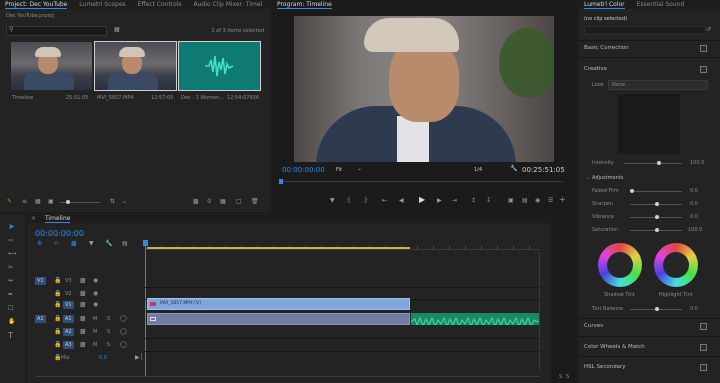 The height and width of the screenshot is (383, 720). Describe the element at coordinates (139, 358) in the screenshot. I see `go-to-end-icon: ▶│` at that location.